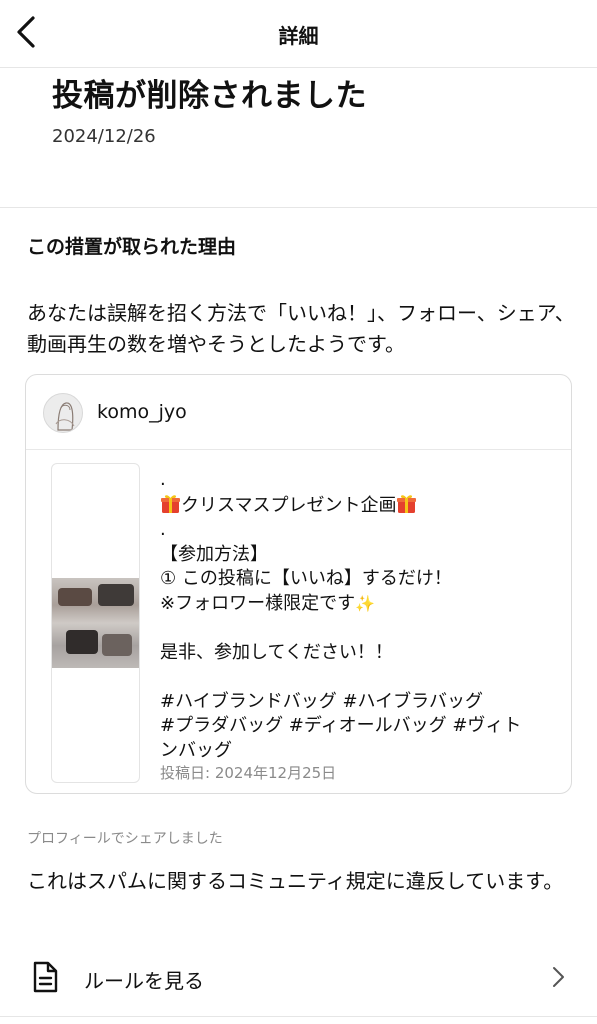  Describe the element at coordinates (321, 701) in the screenshot. I see `caption-line: #ハイブランドバッグ #ハイブラバッグ` at that location.